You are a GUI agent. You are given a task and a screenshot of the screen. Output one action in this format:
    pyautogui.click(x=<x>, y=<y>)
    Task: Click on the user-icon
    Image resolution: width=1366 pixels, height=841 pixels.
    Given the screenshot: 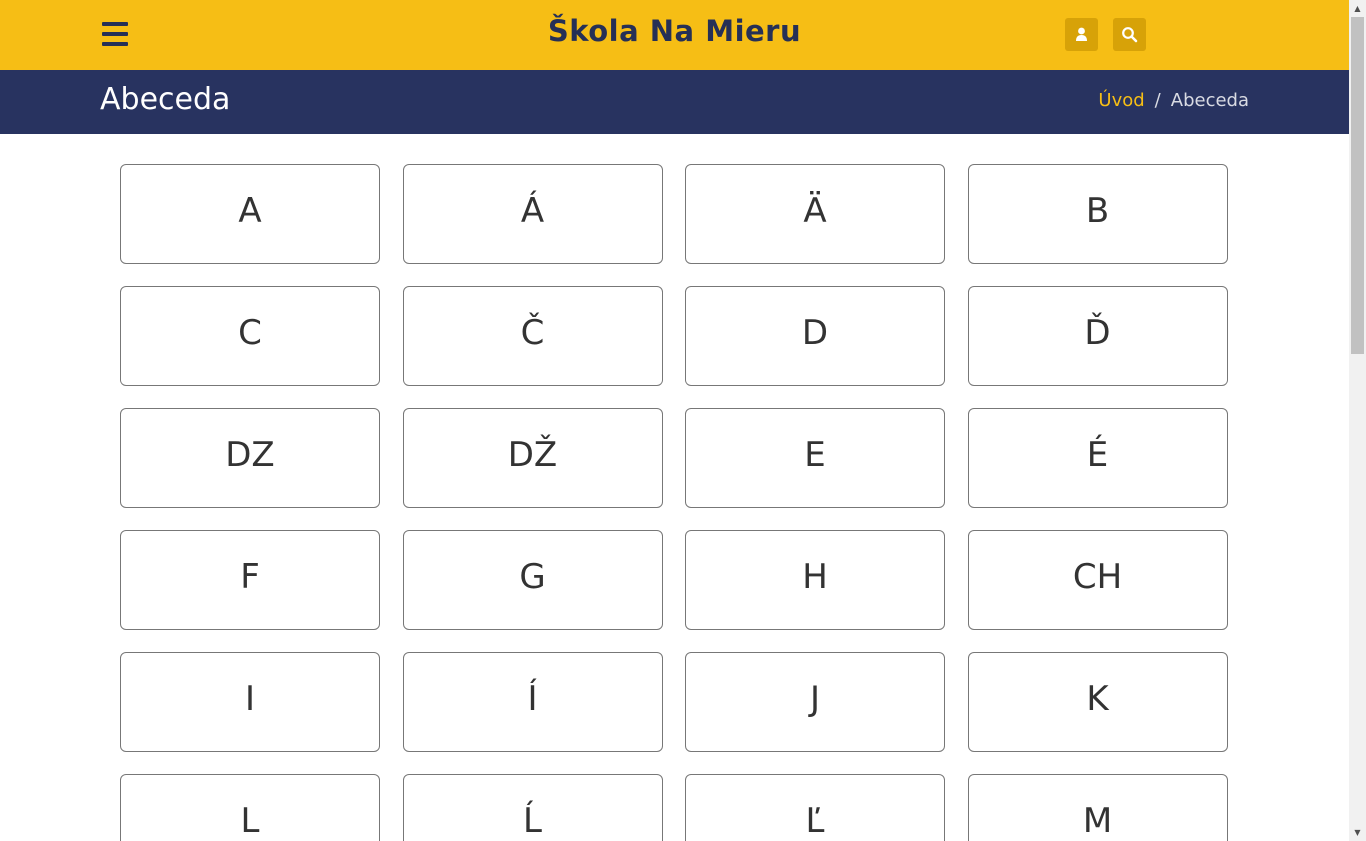 What is the action you would take?
    pyautogui.click(x=1081, y=34)
    